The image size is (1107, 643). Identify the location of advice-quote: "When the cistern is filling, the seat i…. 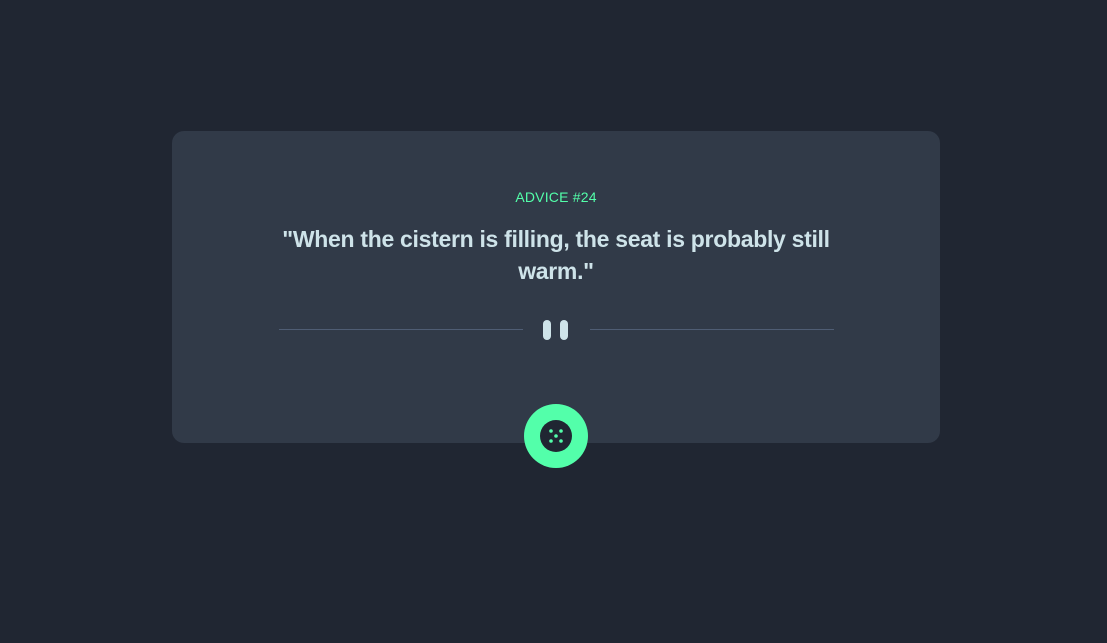
(556, 255).